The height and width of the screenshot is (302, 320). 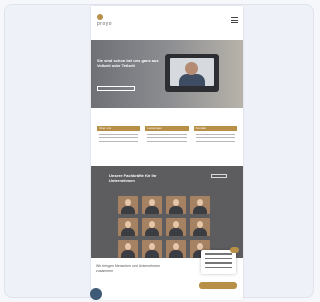 What do you see at coordinates (105, 24) in the screenshot?
I see `logo-text: proyo` at bounding box center [105, 24].